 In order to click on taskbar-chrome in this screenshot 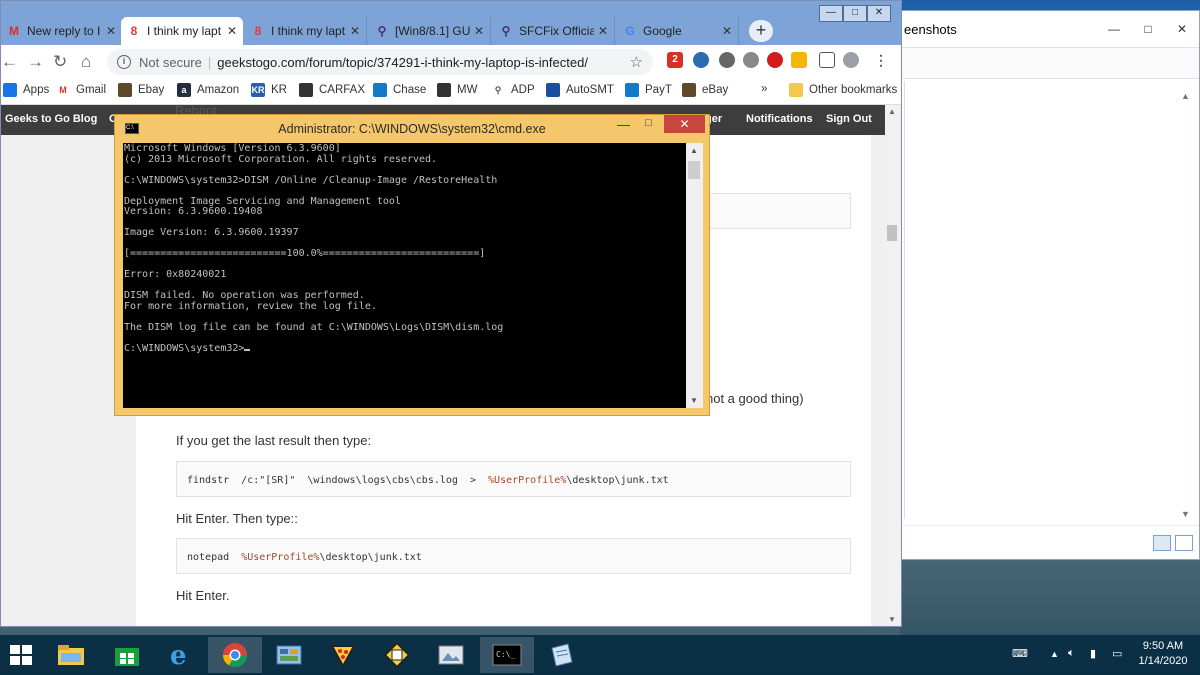, I will do `click(235, 655)`.